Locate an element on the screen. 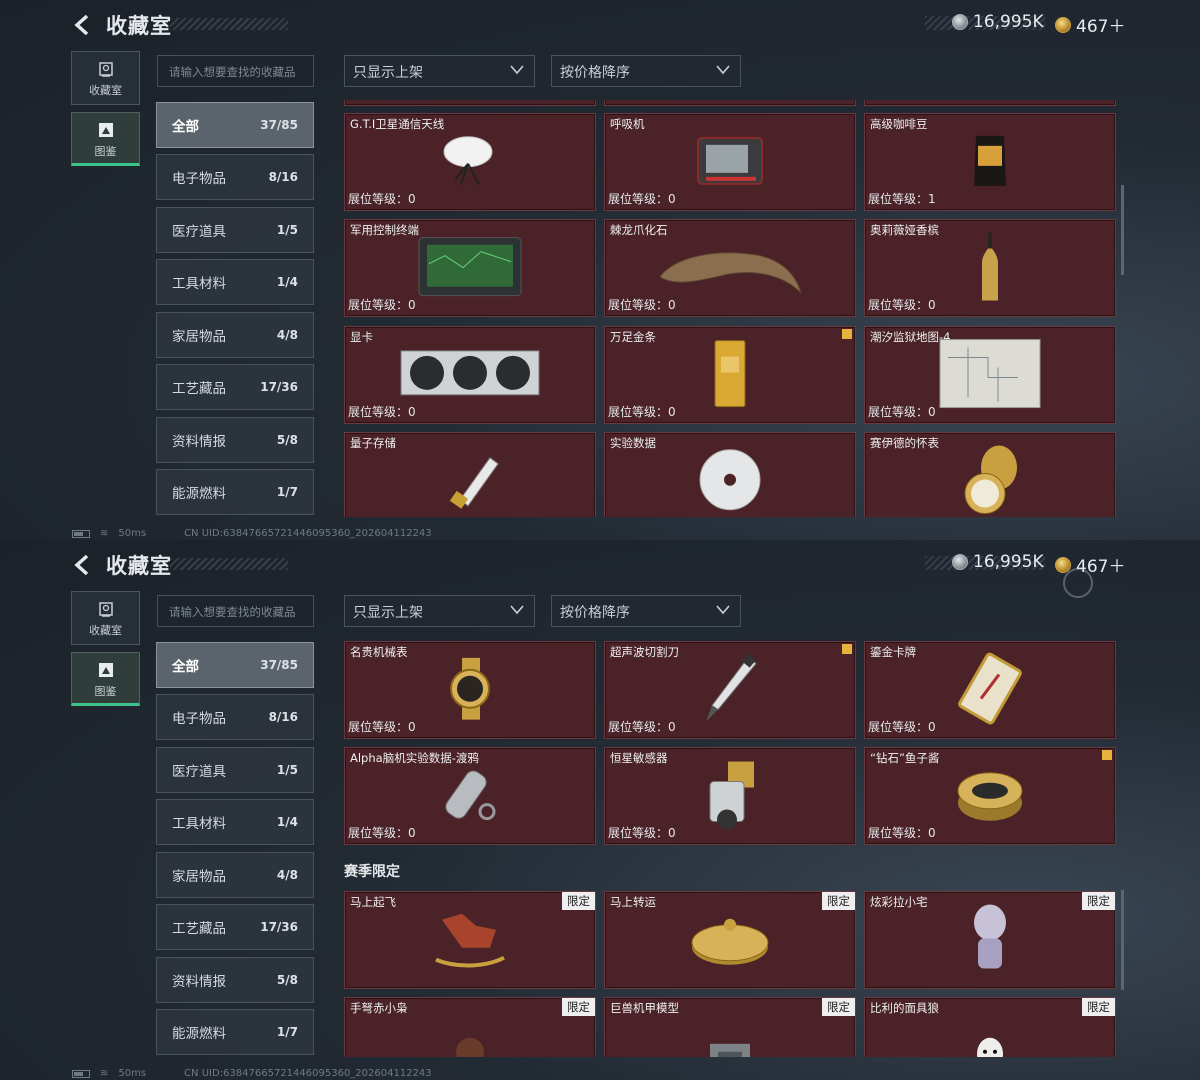 The image size is (1200, 1080). wifi-icon: ≋ is located at coordinates (104, 533).